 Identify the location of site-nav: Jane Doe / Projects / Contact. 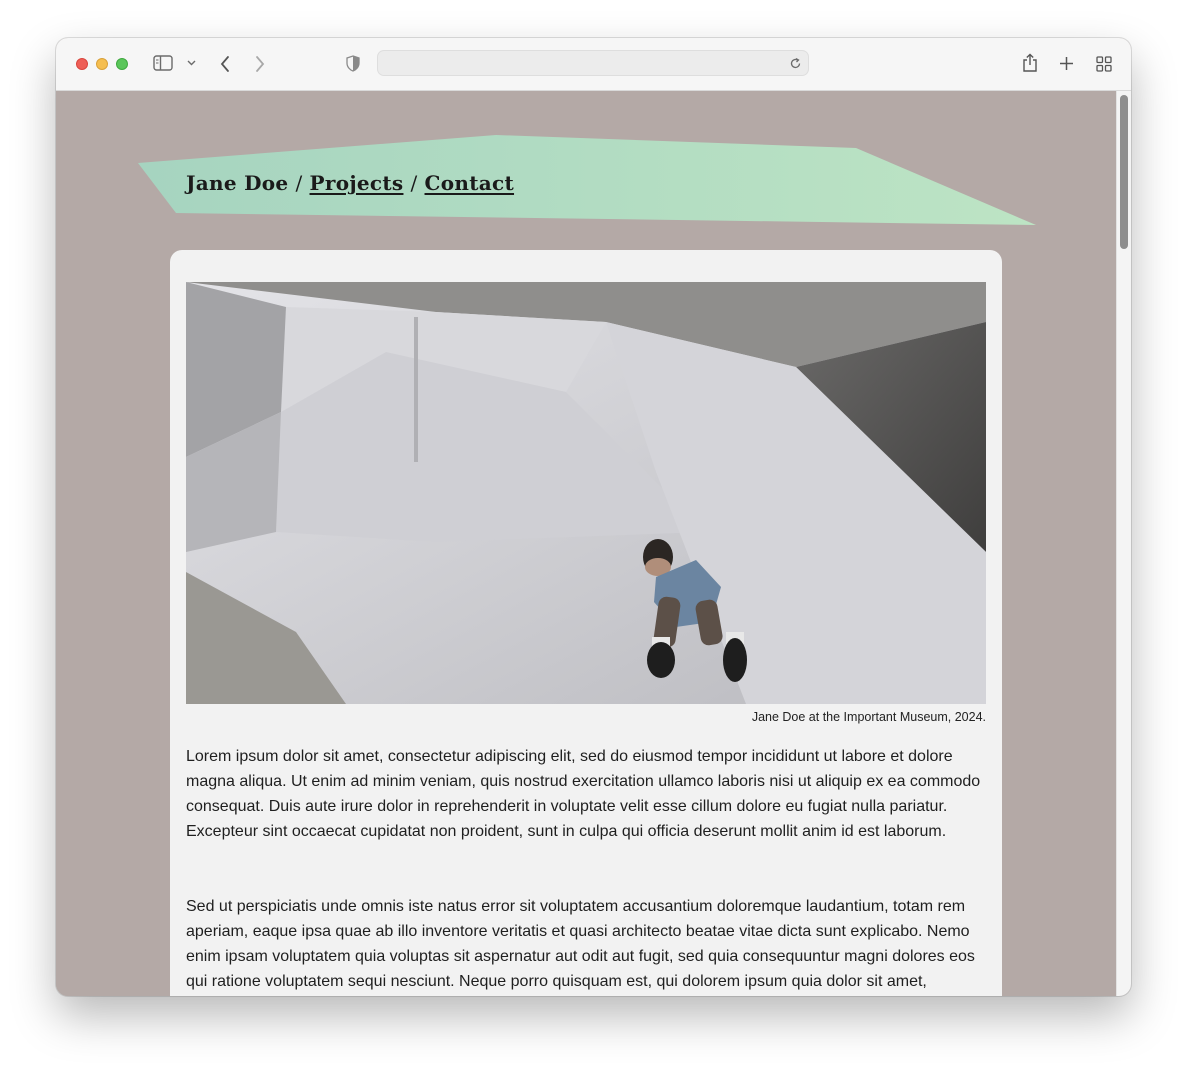
(350, 183).